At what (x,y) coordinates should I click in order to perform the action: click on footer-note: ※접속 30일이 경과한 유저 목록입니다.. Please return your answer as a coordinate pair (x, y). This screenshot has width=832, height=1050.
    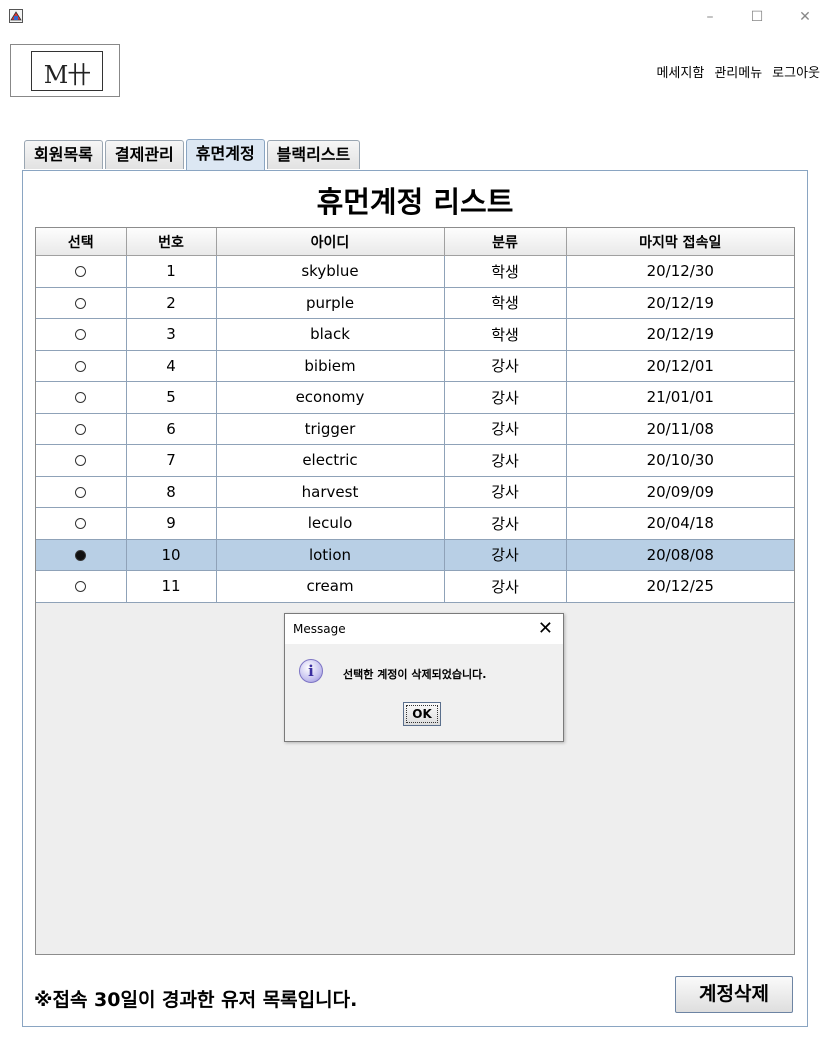
    Looking at the image, I should click on (196, 1000).